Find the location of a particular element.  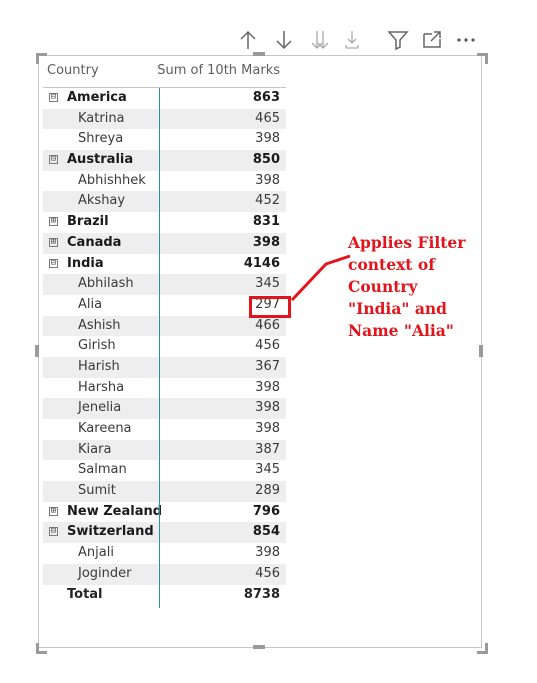

row-label: Abhilash is located at coordinates (106, 284).